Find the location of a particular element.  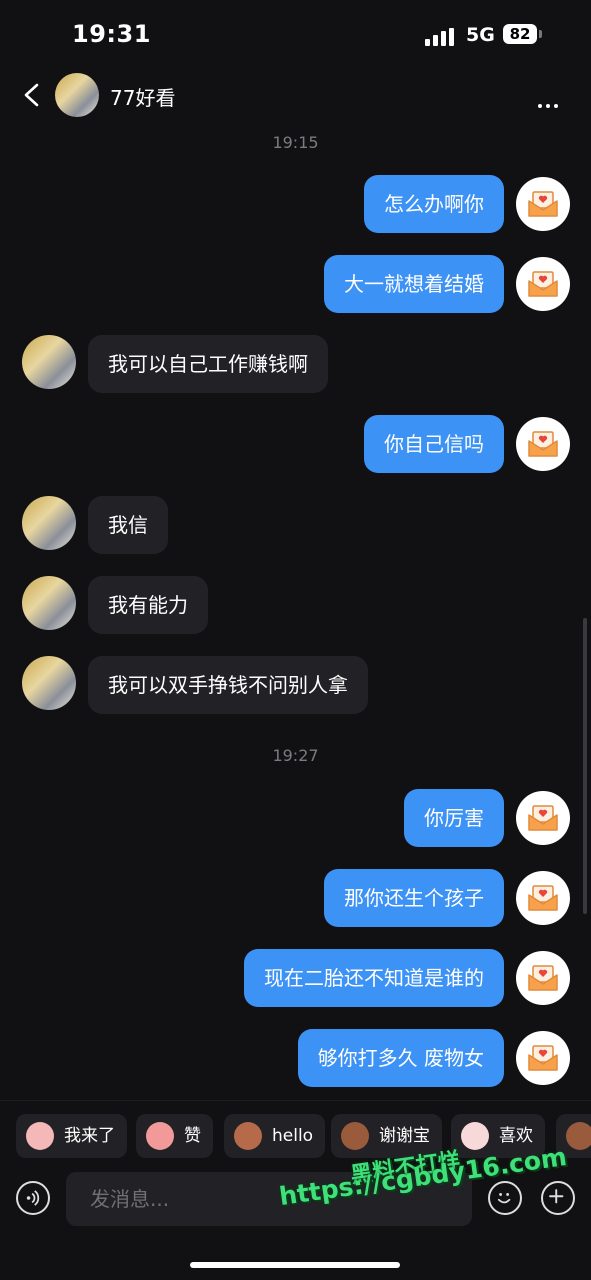

message-bubble-received: 我信 is located at coordinates (128, 525).